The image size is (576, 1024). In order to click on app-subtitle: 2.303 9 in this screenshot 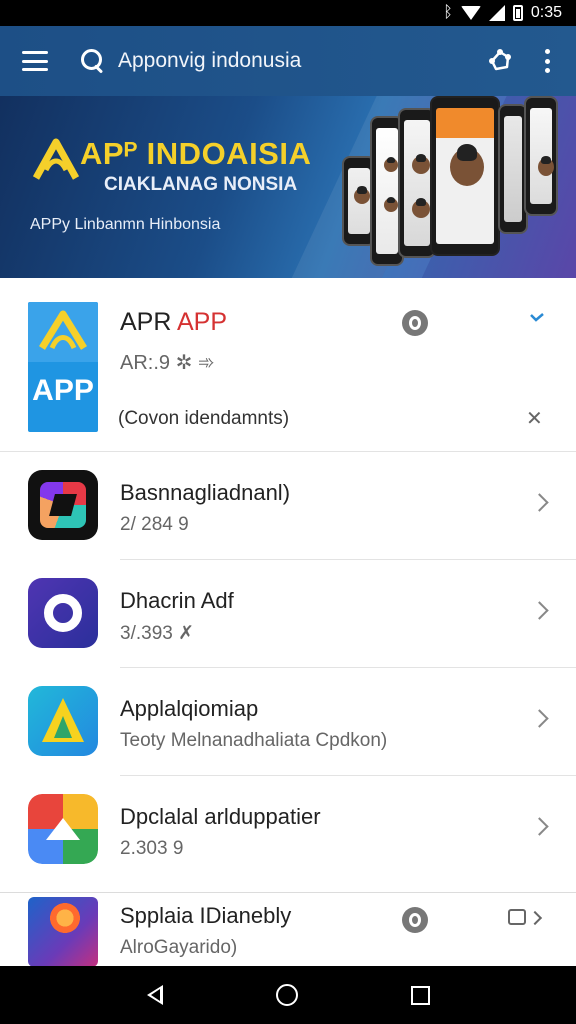, I will do `click(152, 848)`.